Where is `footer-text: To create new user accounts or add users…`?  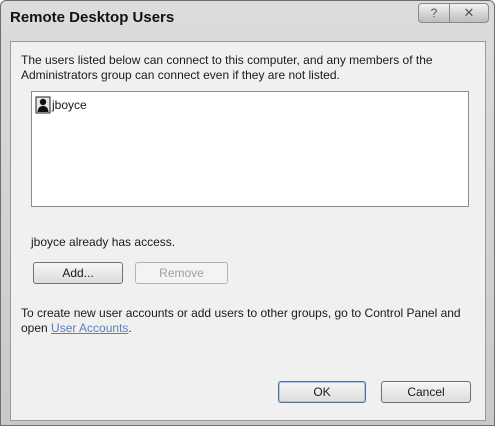 footer-text: To create new user accounts or add users… is located at coordinates (249, 321).